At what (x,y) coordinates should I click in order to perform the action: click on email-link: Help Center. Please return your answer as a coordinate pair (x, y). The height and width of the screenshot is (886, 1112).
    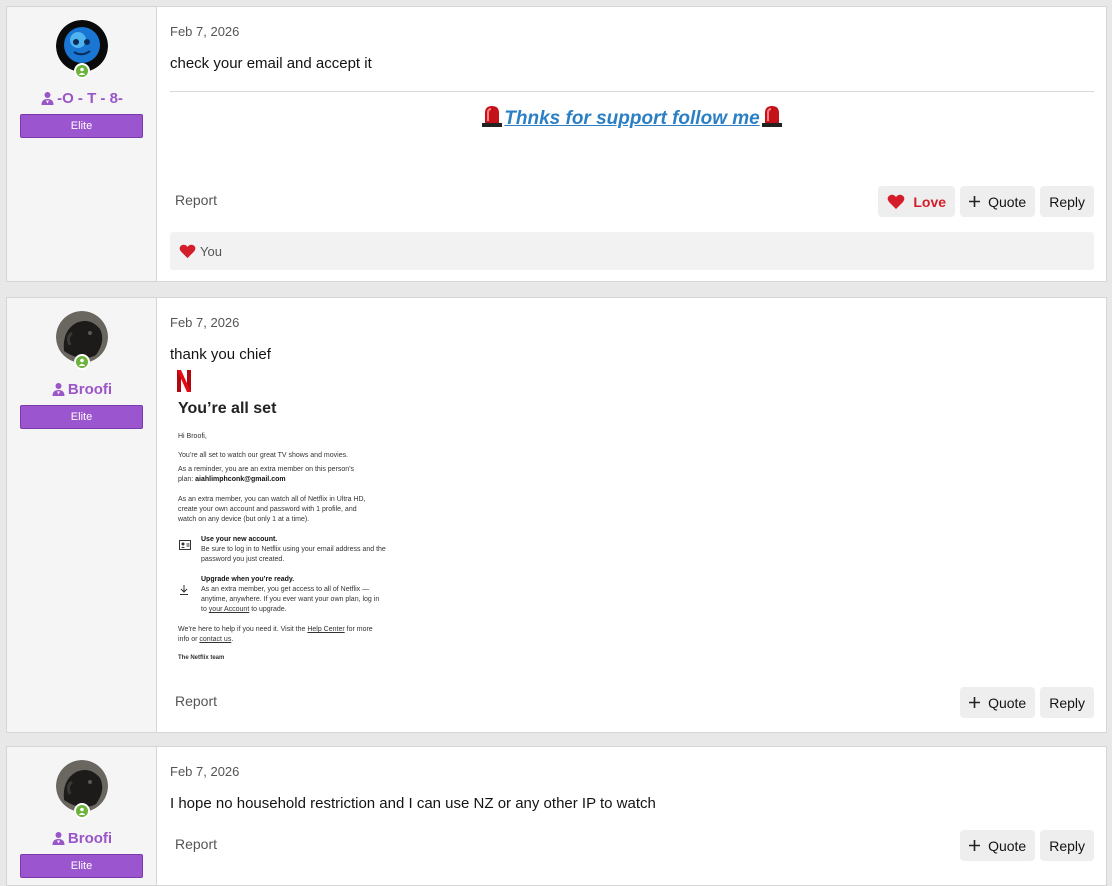
    Looking at the image, I should click on (326, 629).